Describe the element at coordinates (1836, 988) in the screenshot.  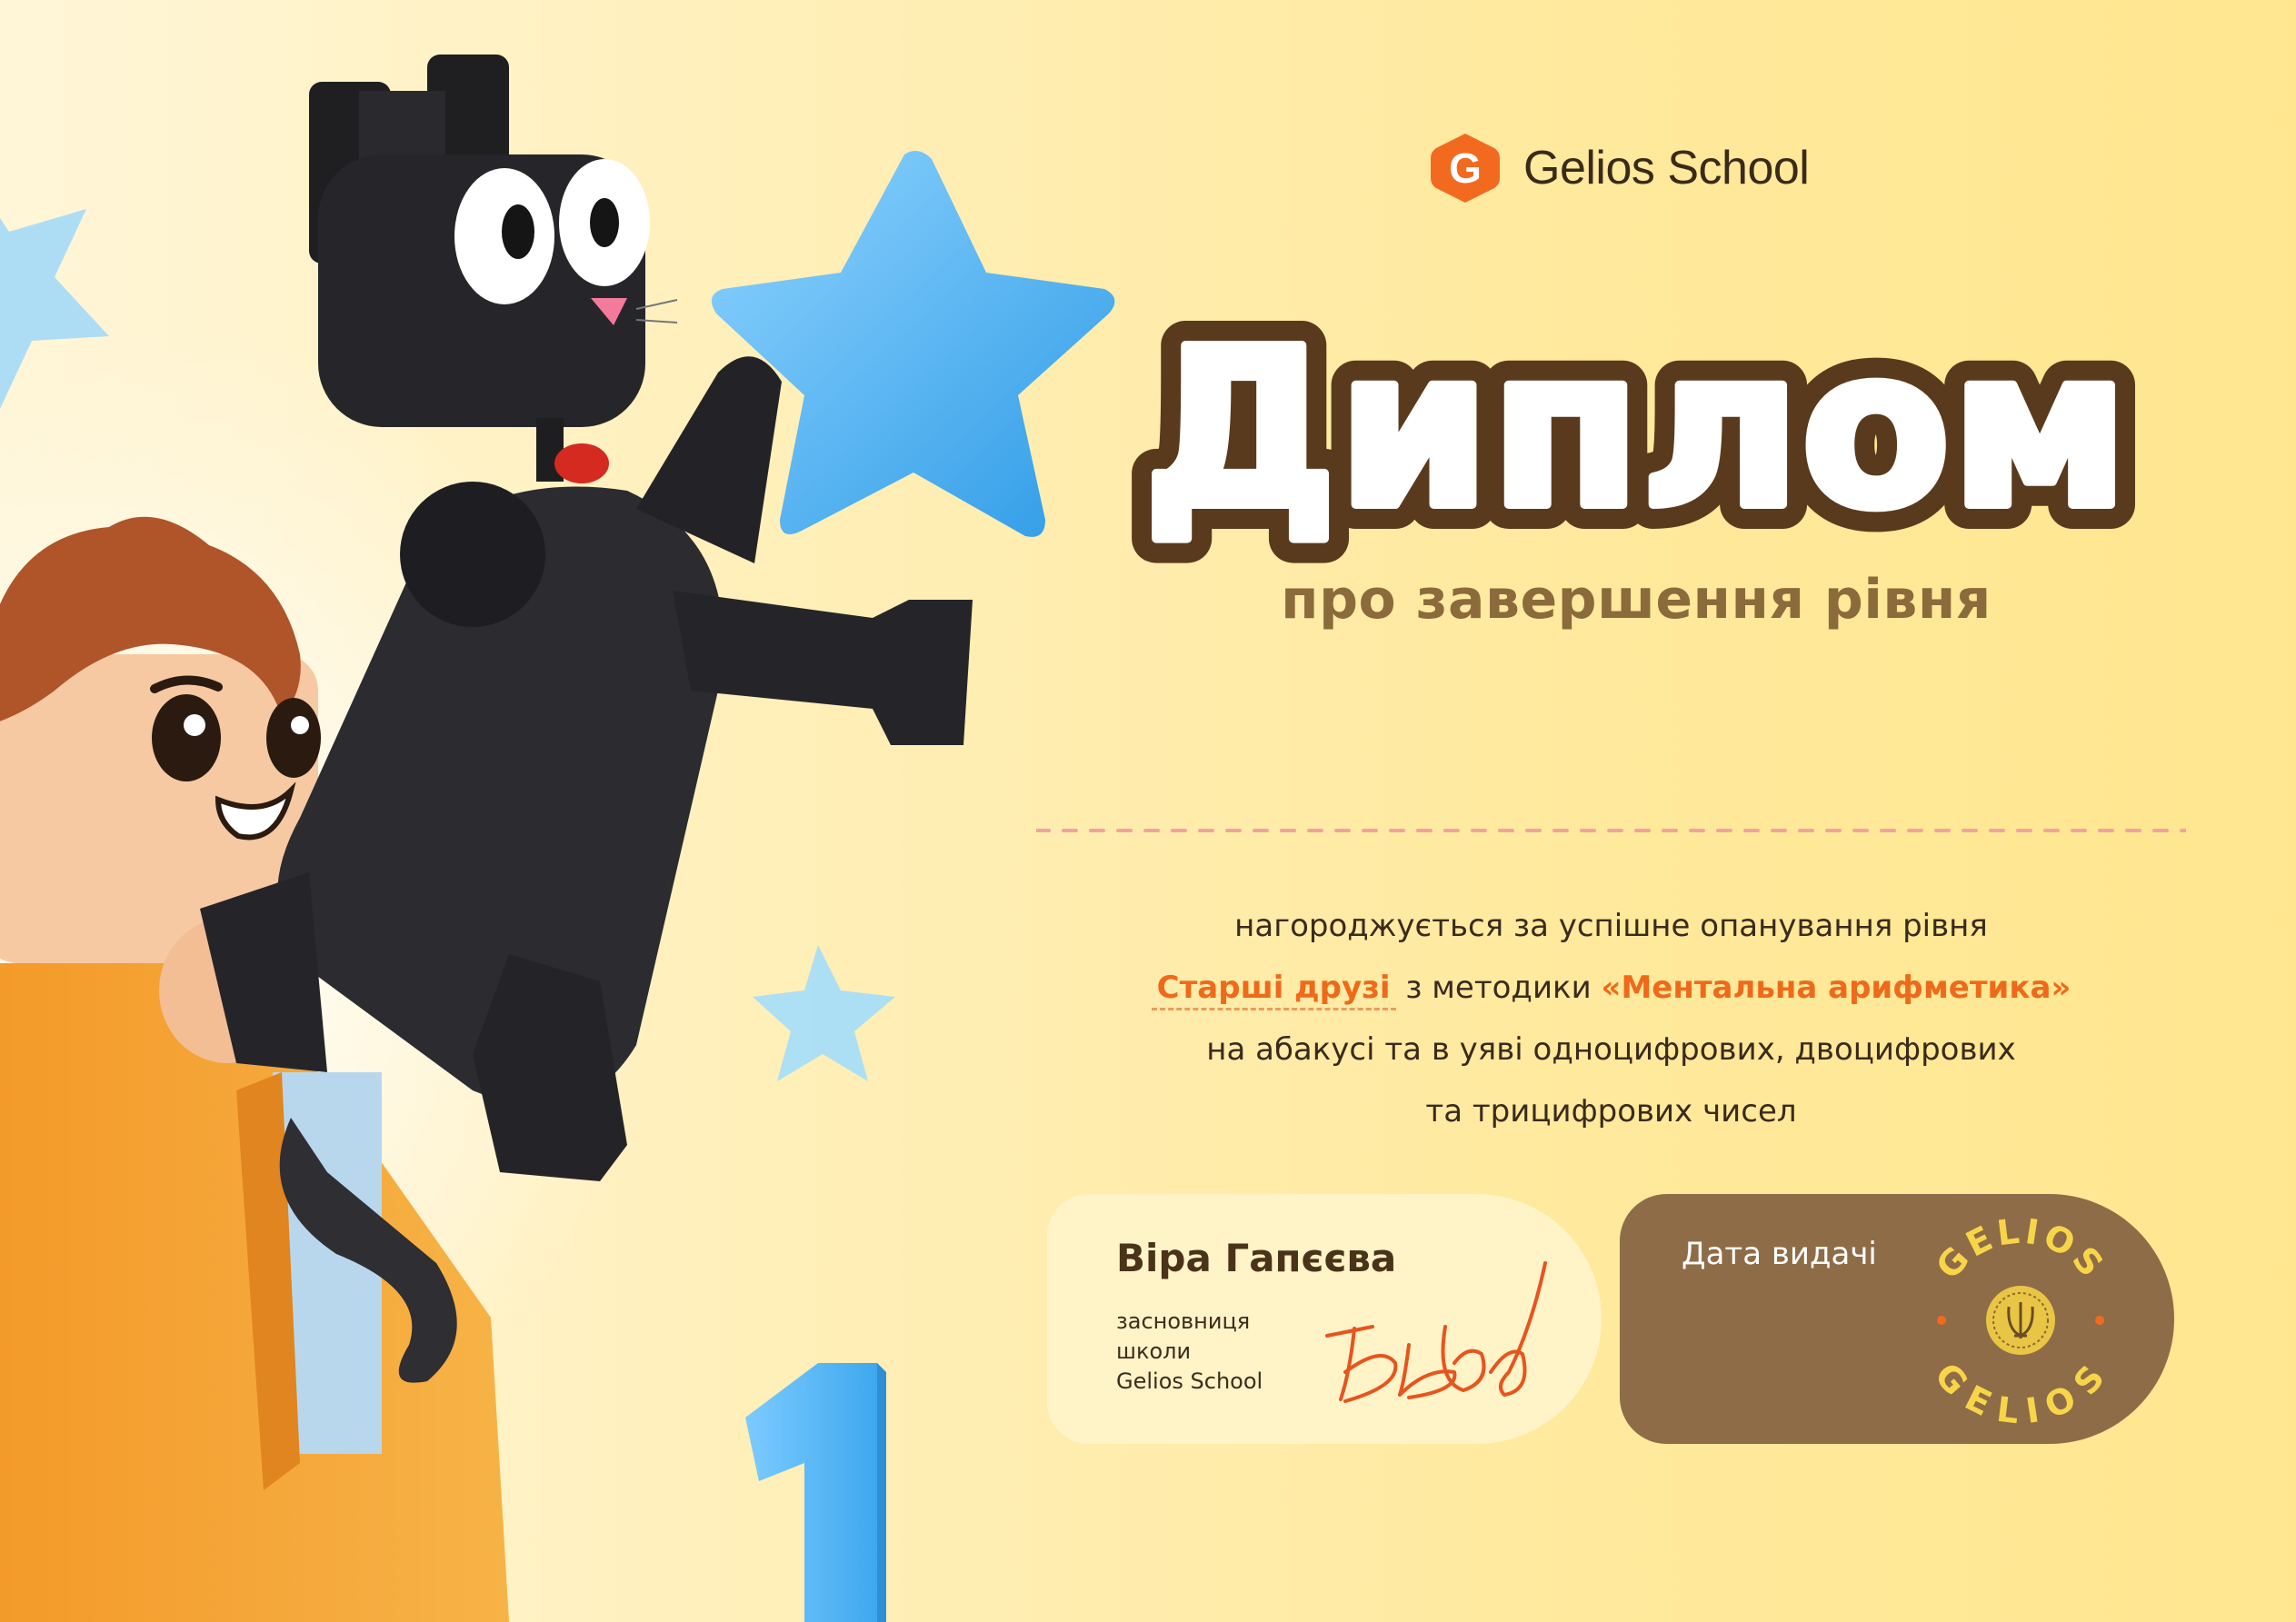
I see `method-name: «Ментальна арифметика»` at that location.